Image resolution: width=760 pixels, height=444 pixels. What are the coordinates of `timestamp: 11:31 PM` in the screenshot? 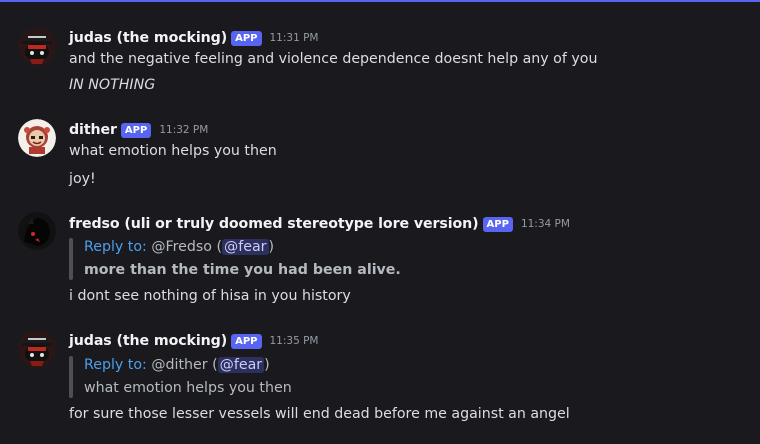 It's located at (294, 38).